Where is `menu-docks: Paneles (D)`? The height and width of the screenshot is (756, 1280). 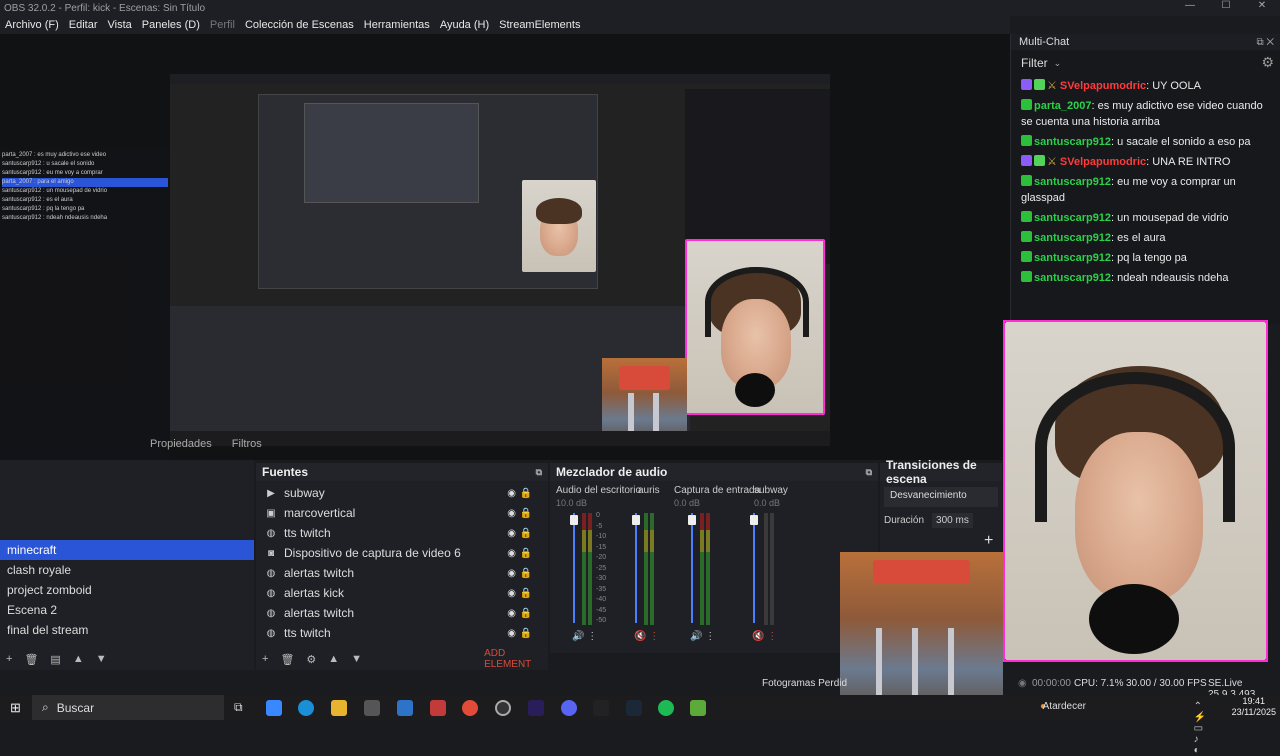
menu-docks: Paneles (D) is located at coordinates (171, 25).